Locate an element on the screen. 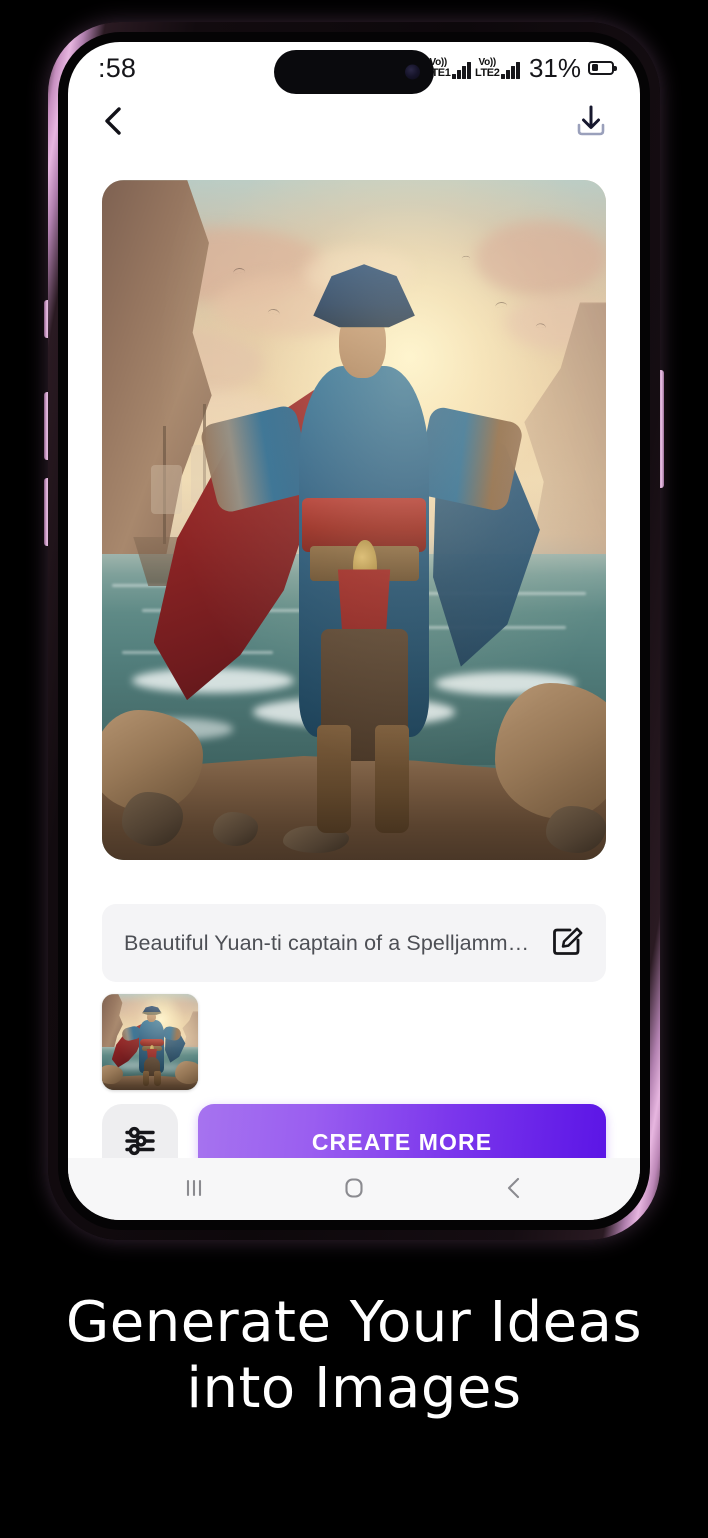 The width and height of the screenshot is (708, 1538). promo-caption: Generate Your Ideas into Images is located at coordinates (354, 1356).